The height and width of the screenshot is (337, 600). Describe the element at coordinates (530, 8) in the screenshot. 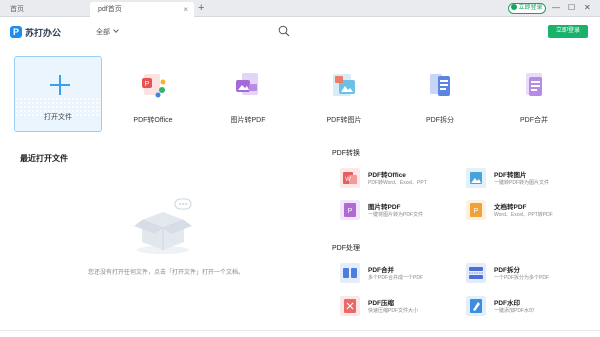

I see `titlebar-login-label: 立即登录` at that location.